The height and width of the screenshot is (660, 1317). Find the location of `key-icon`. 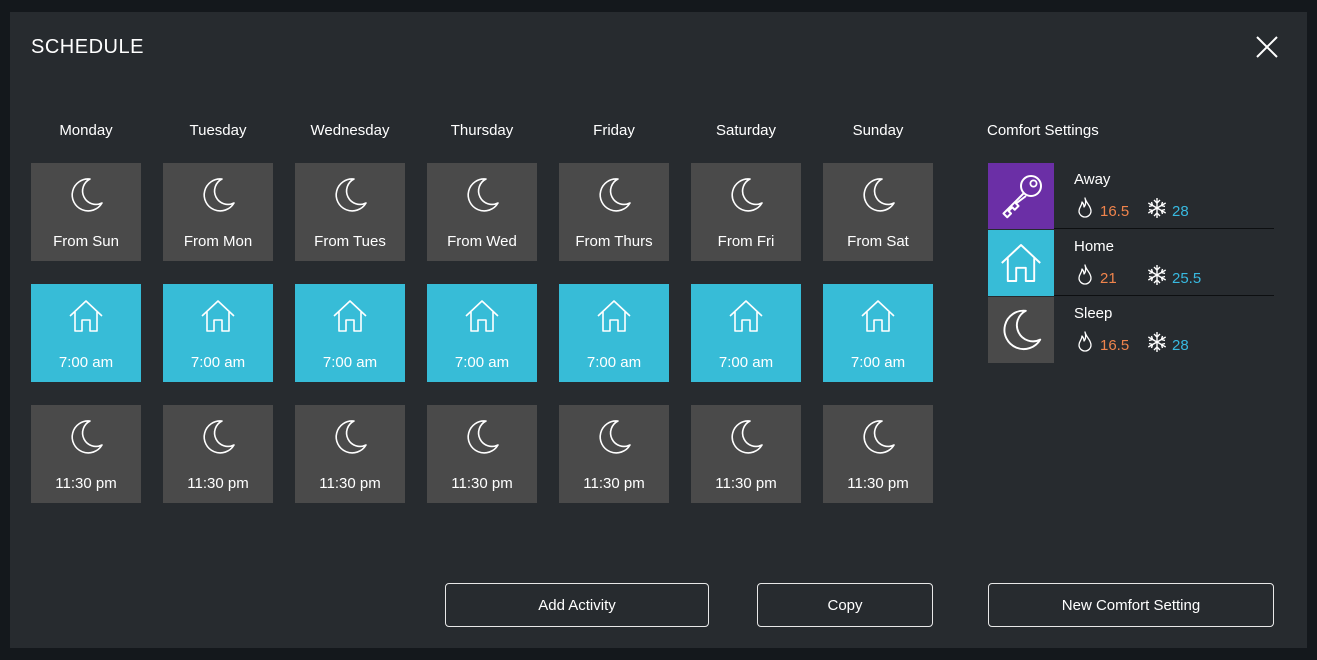

key-icon is located at coordinates (1021, 196).